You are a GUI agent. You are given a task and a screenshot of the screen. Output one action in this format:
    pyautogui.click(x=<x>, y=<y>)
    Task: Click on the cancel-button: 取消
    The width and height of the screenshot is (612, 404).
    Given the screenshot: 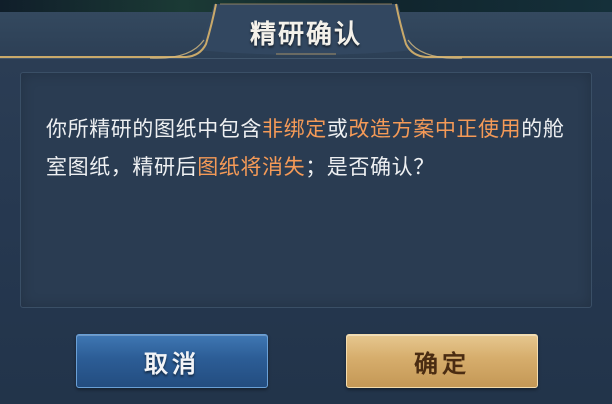 What is the action you would take?
    pyautogui.click(x=172, y=361)
    